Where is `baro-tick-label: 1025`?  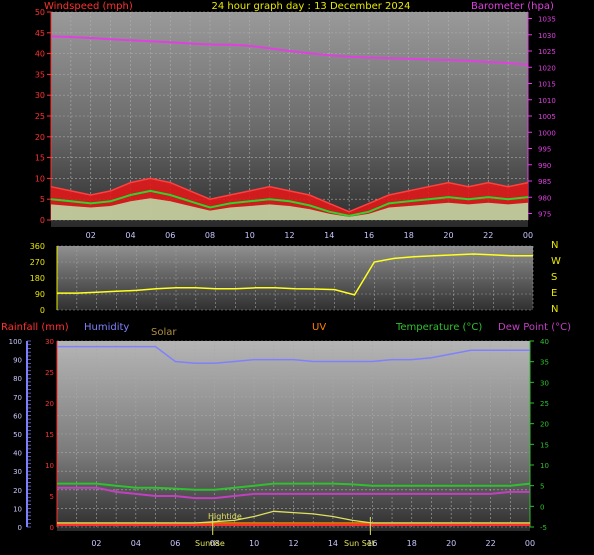 baro-tick-label: 1025 is located at coordinates (547, 52).